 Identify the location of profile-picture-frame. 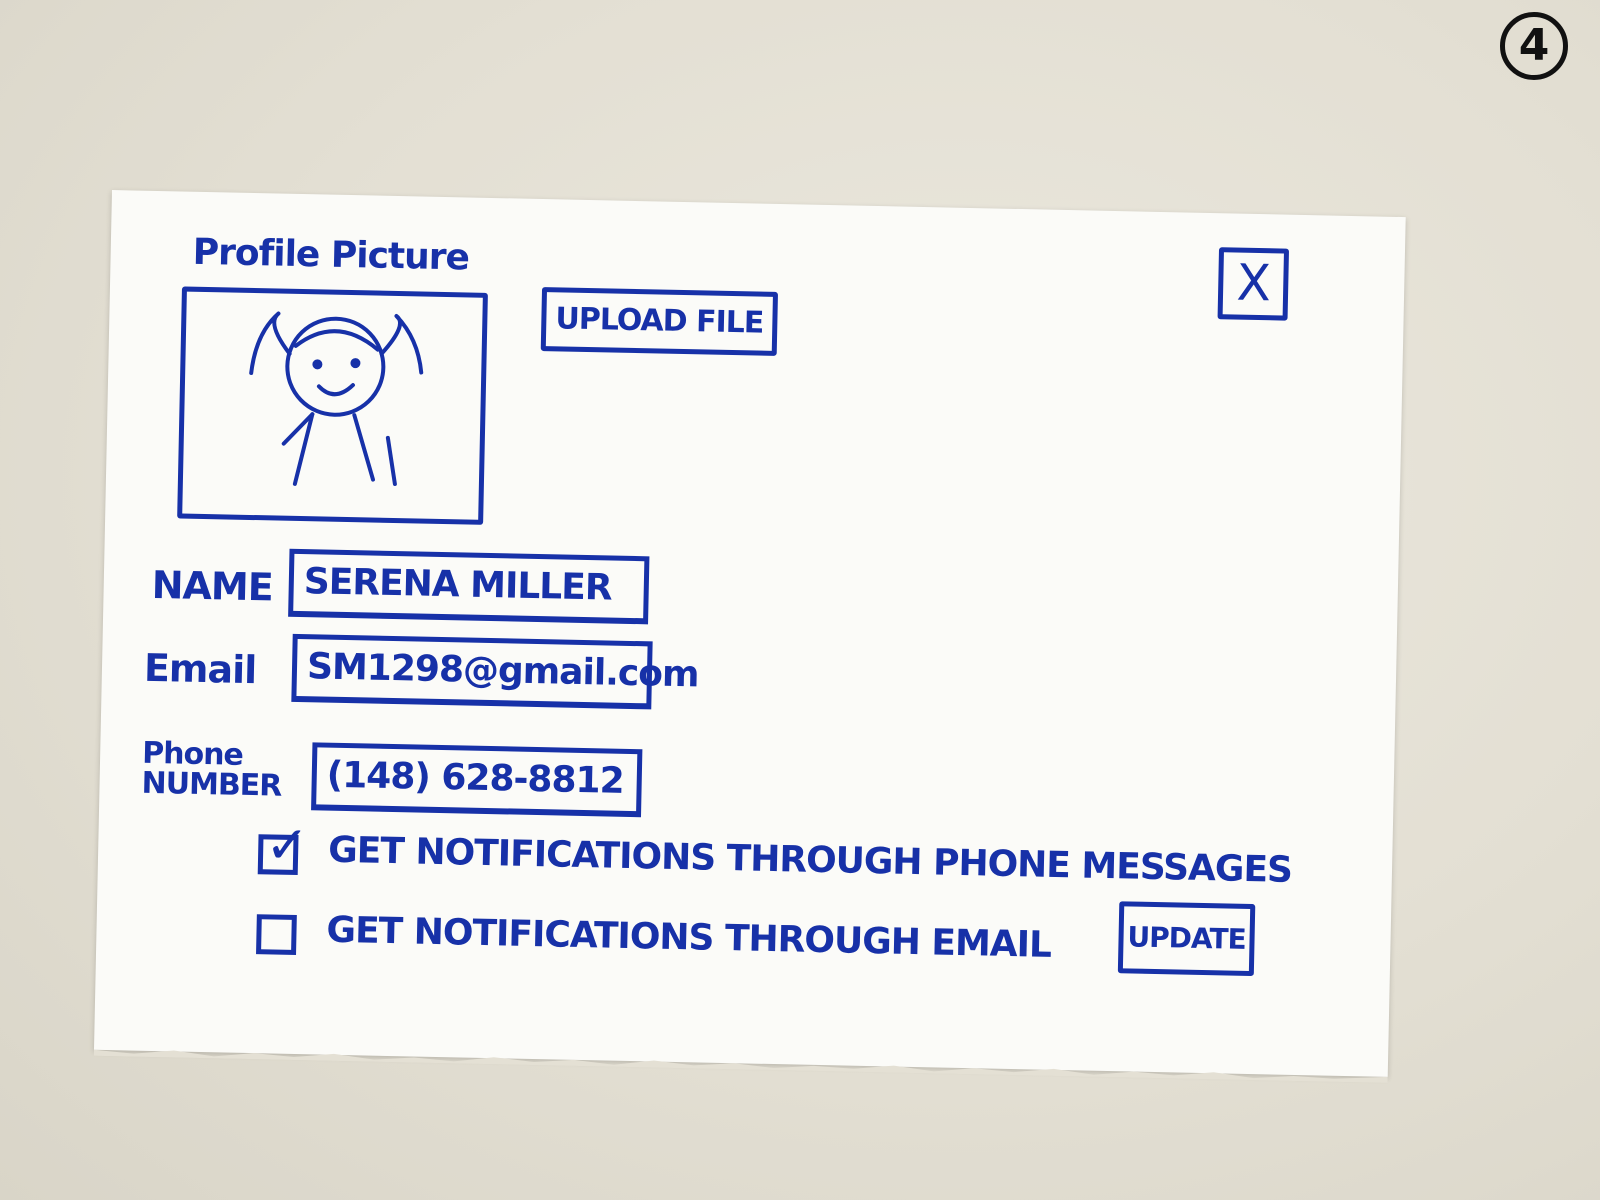
(332, 405).